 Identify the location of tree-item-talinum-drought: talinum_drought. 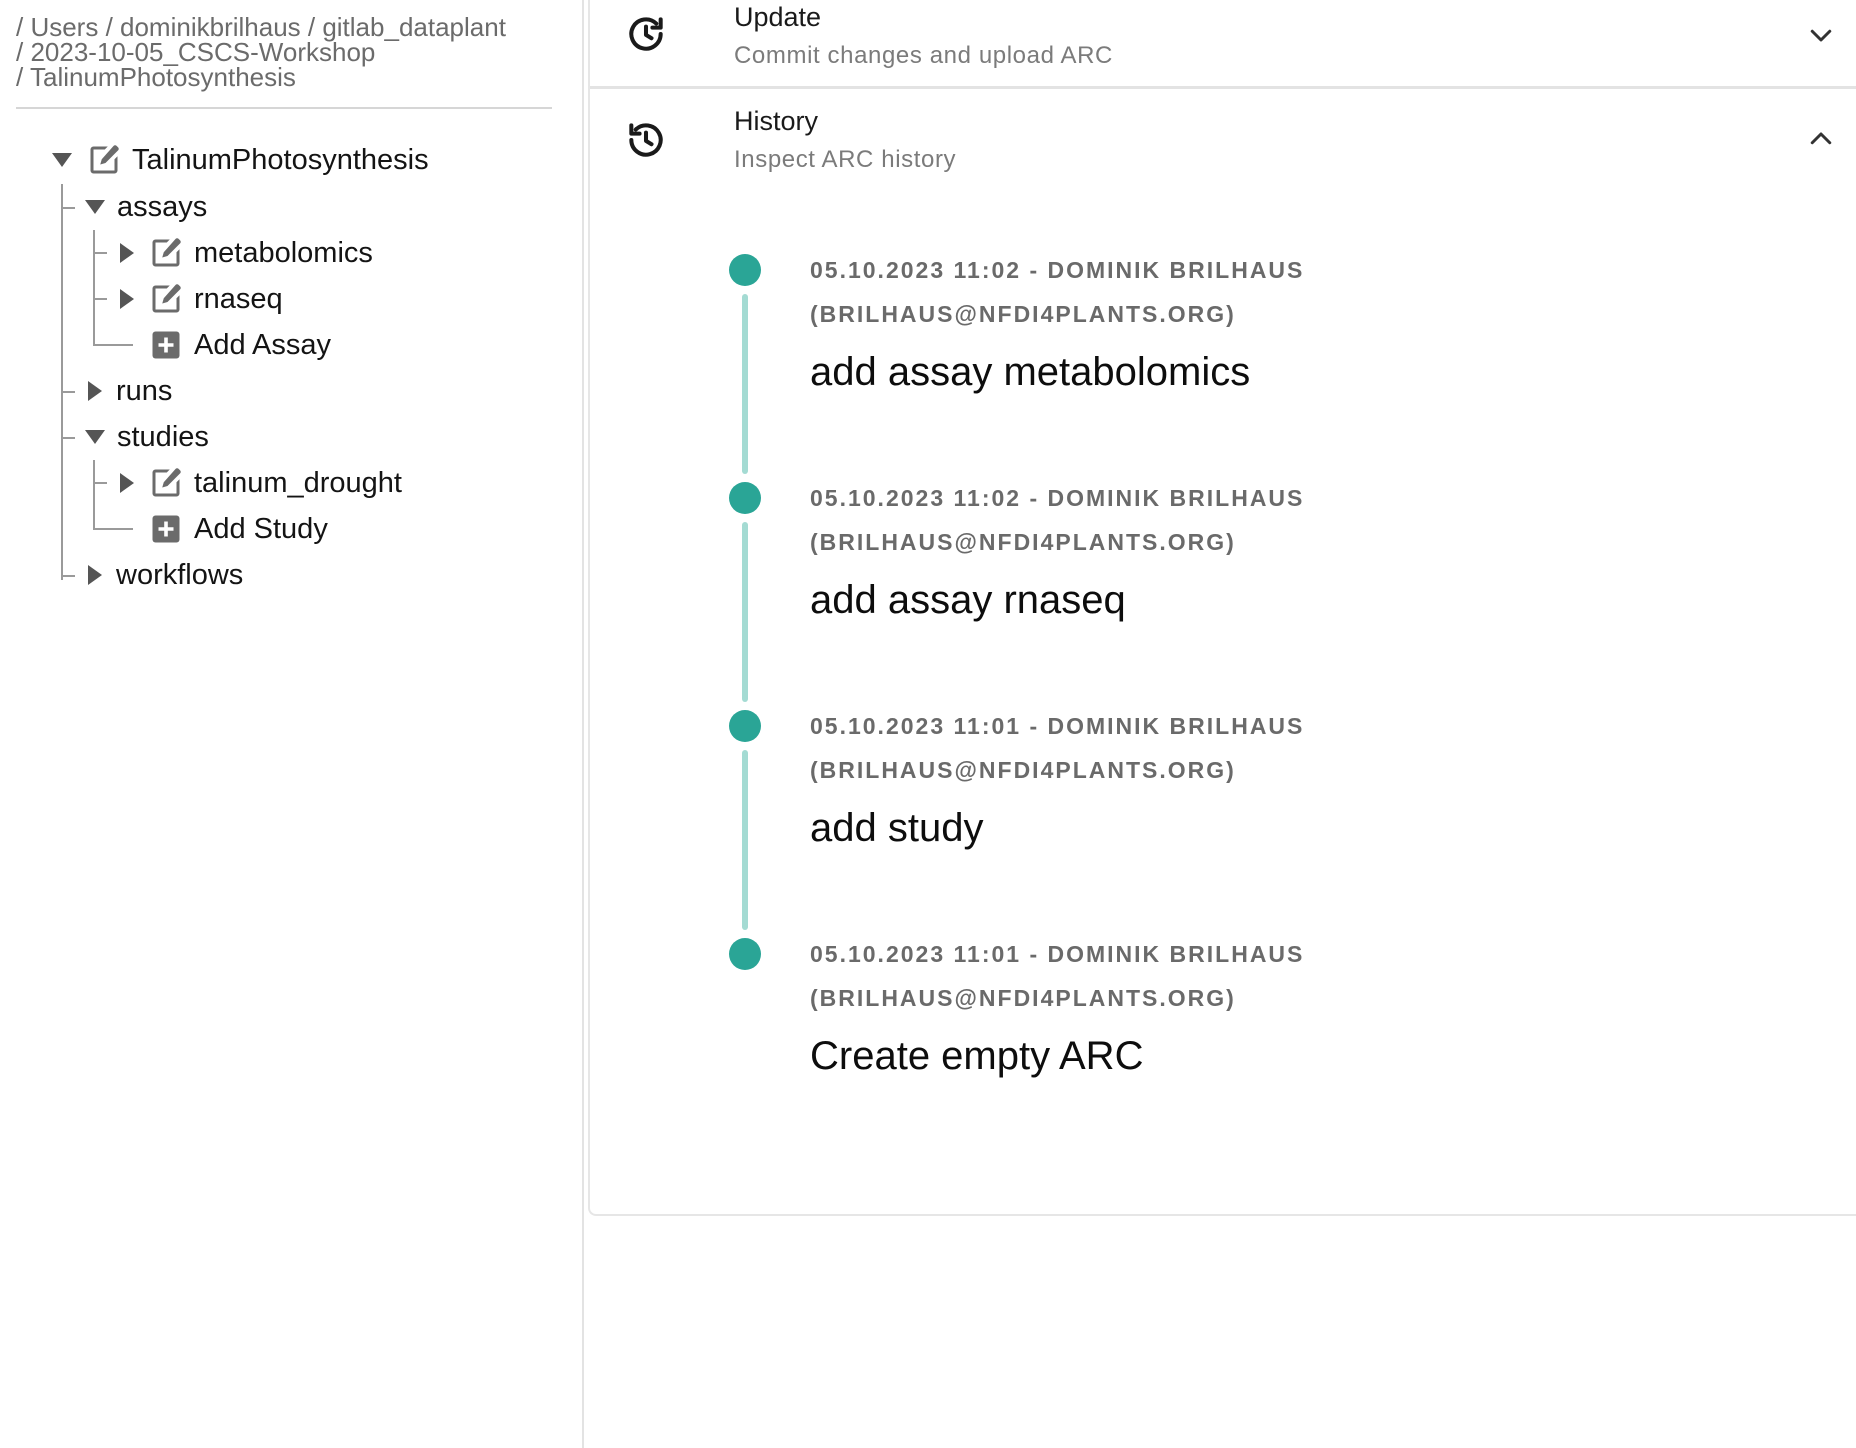
(261, 483).